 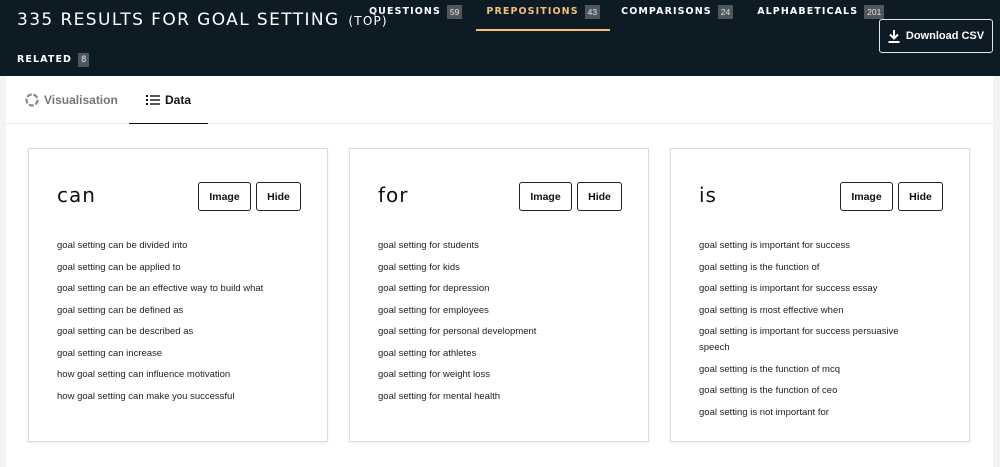 I want to click on tab-related: RELATED 8, so click(x=53, y=60).